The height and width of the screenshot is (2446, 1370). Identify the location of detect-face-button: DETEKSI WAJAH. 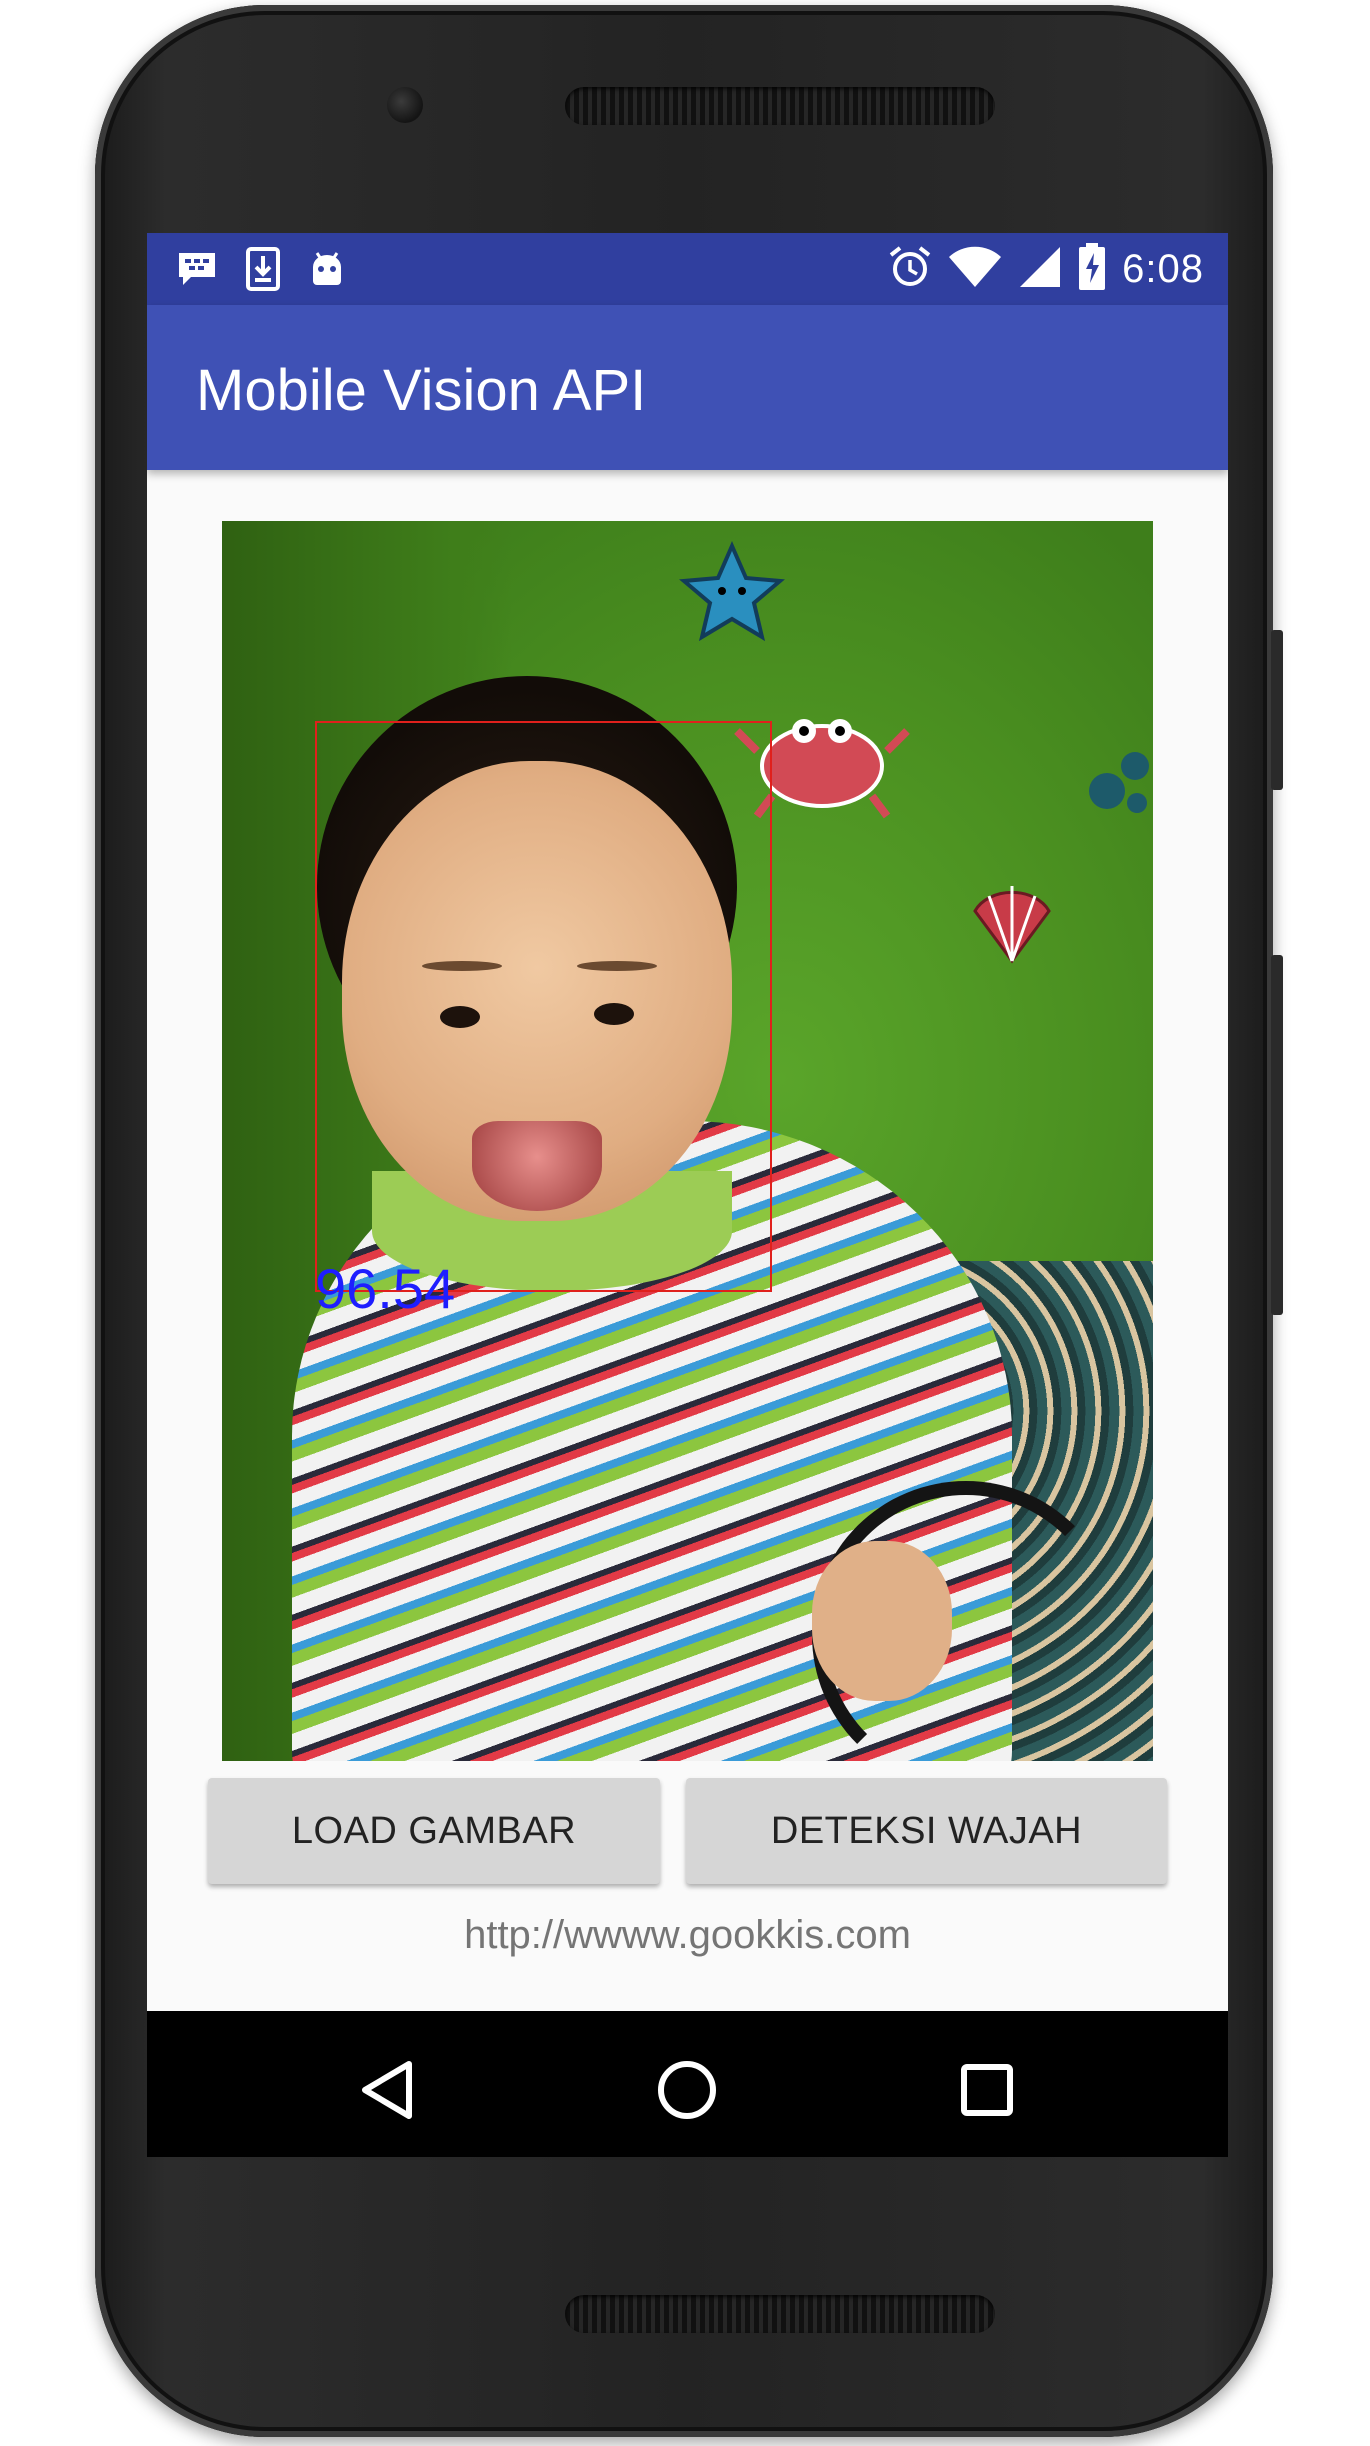
(926, 1831).